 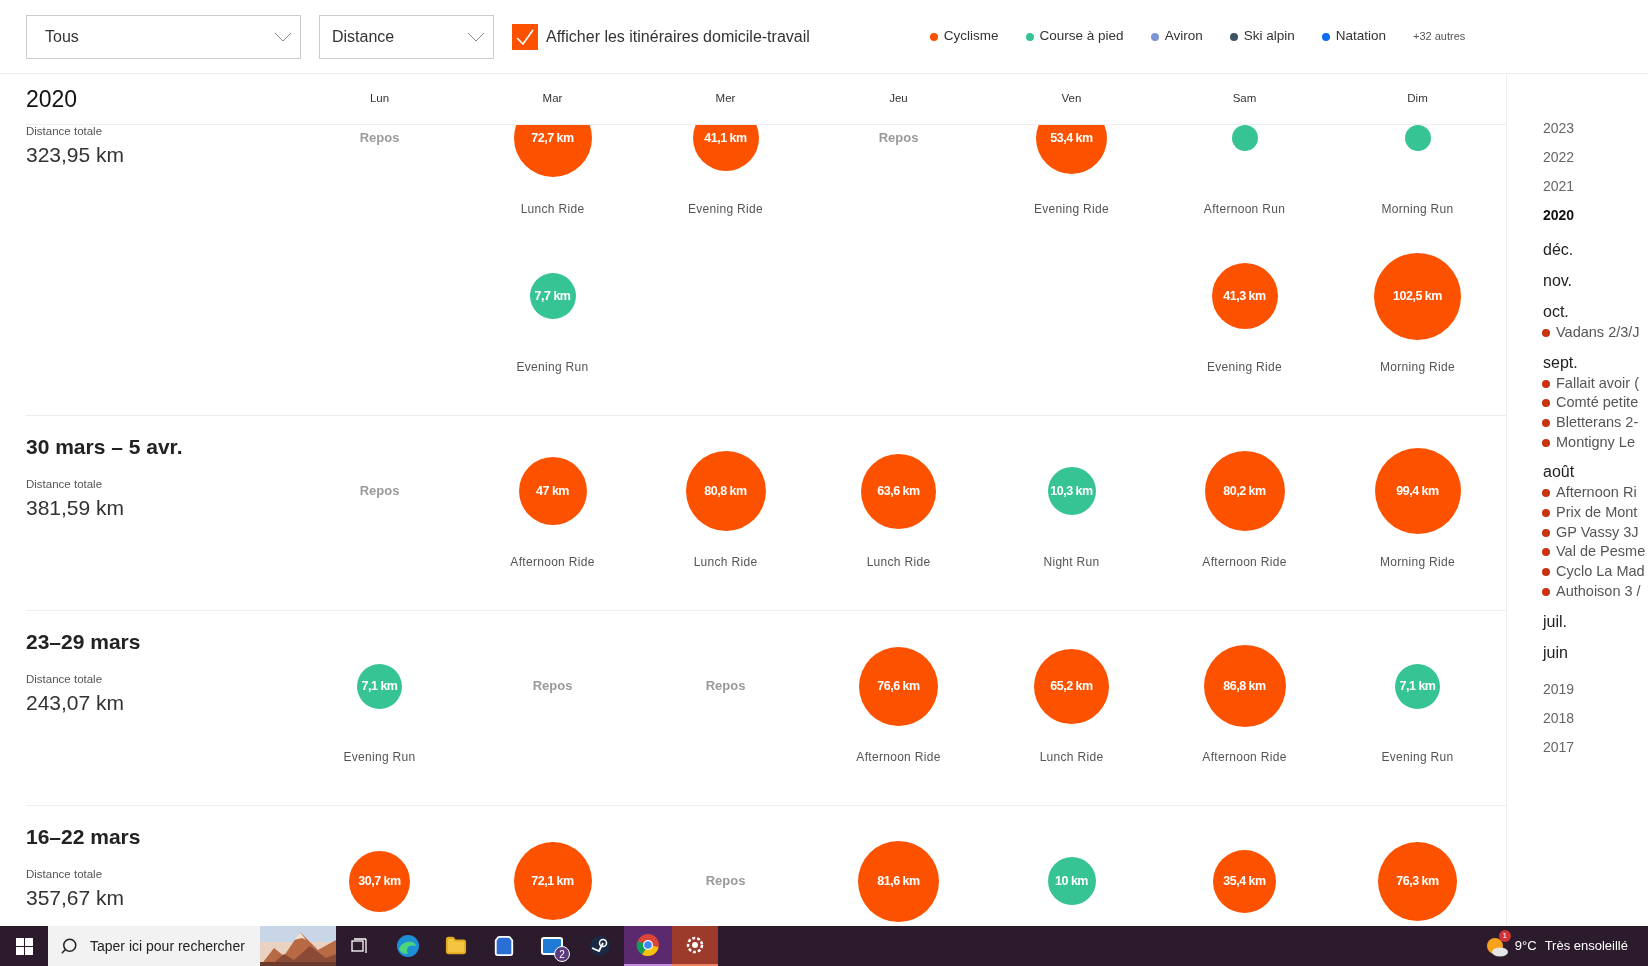 I want to click on legend-label: Course à pied, so click(x=1081, y=36).